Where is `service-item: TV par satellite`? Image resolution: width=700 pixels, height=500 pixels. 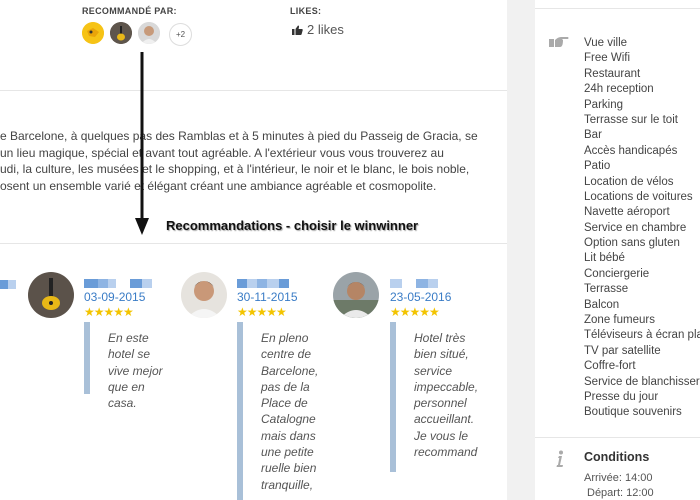 service-item: TV par satellite is located at coordinates (622, 350).